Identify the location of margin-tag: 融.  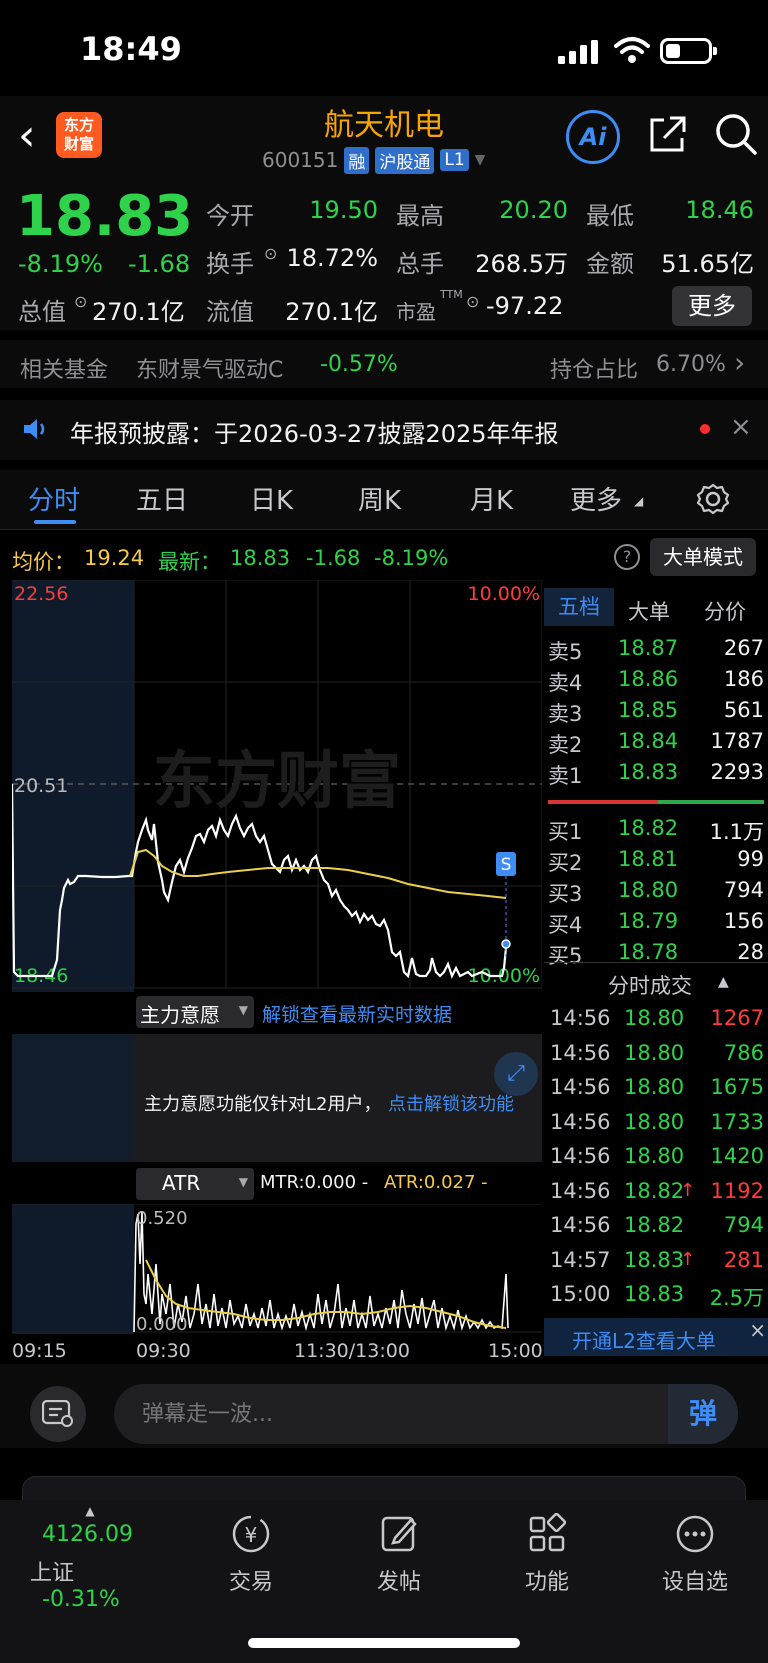
(357, 160).